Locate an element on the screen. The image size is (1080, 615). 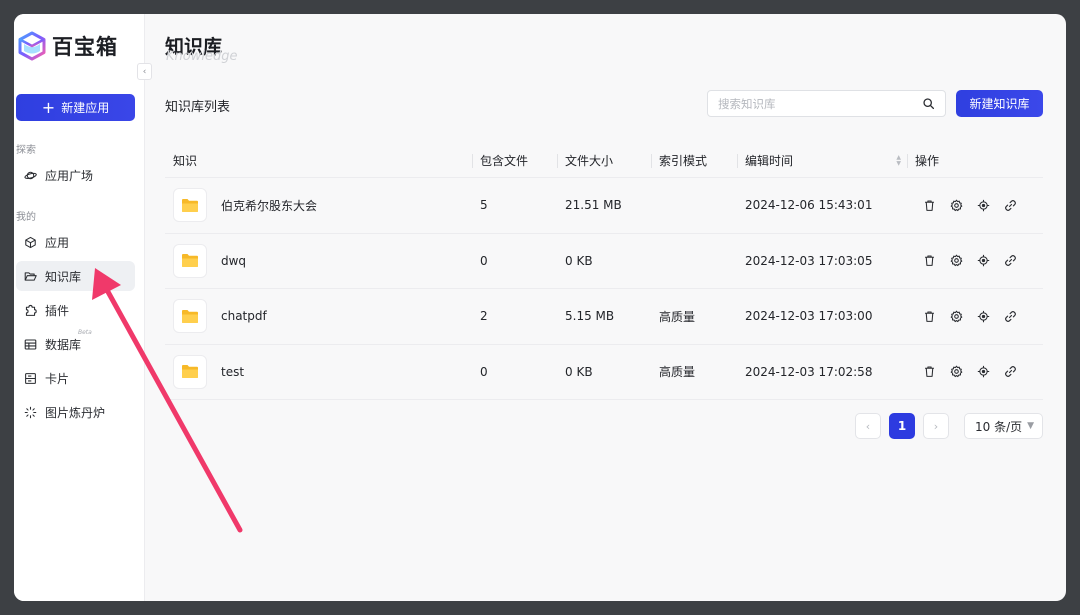
section-label-mine: 我的 is located at coordinates (26, 217).